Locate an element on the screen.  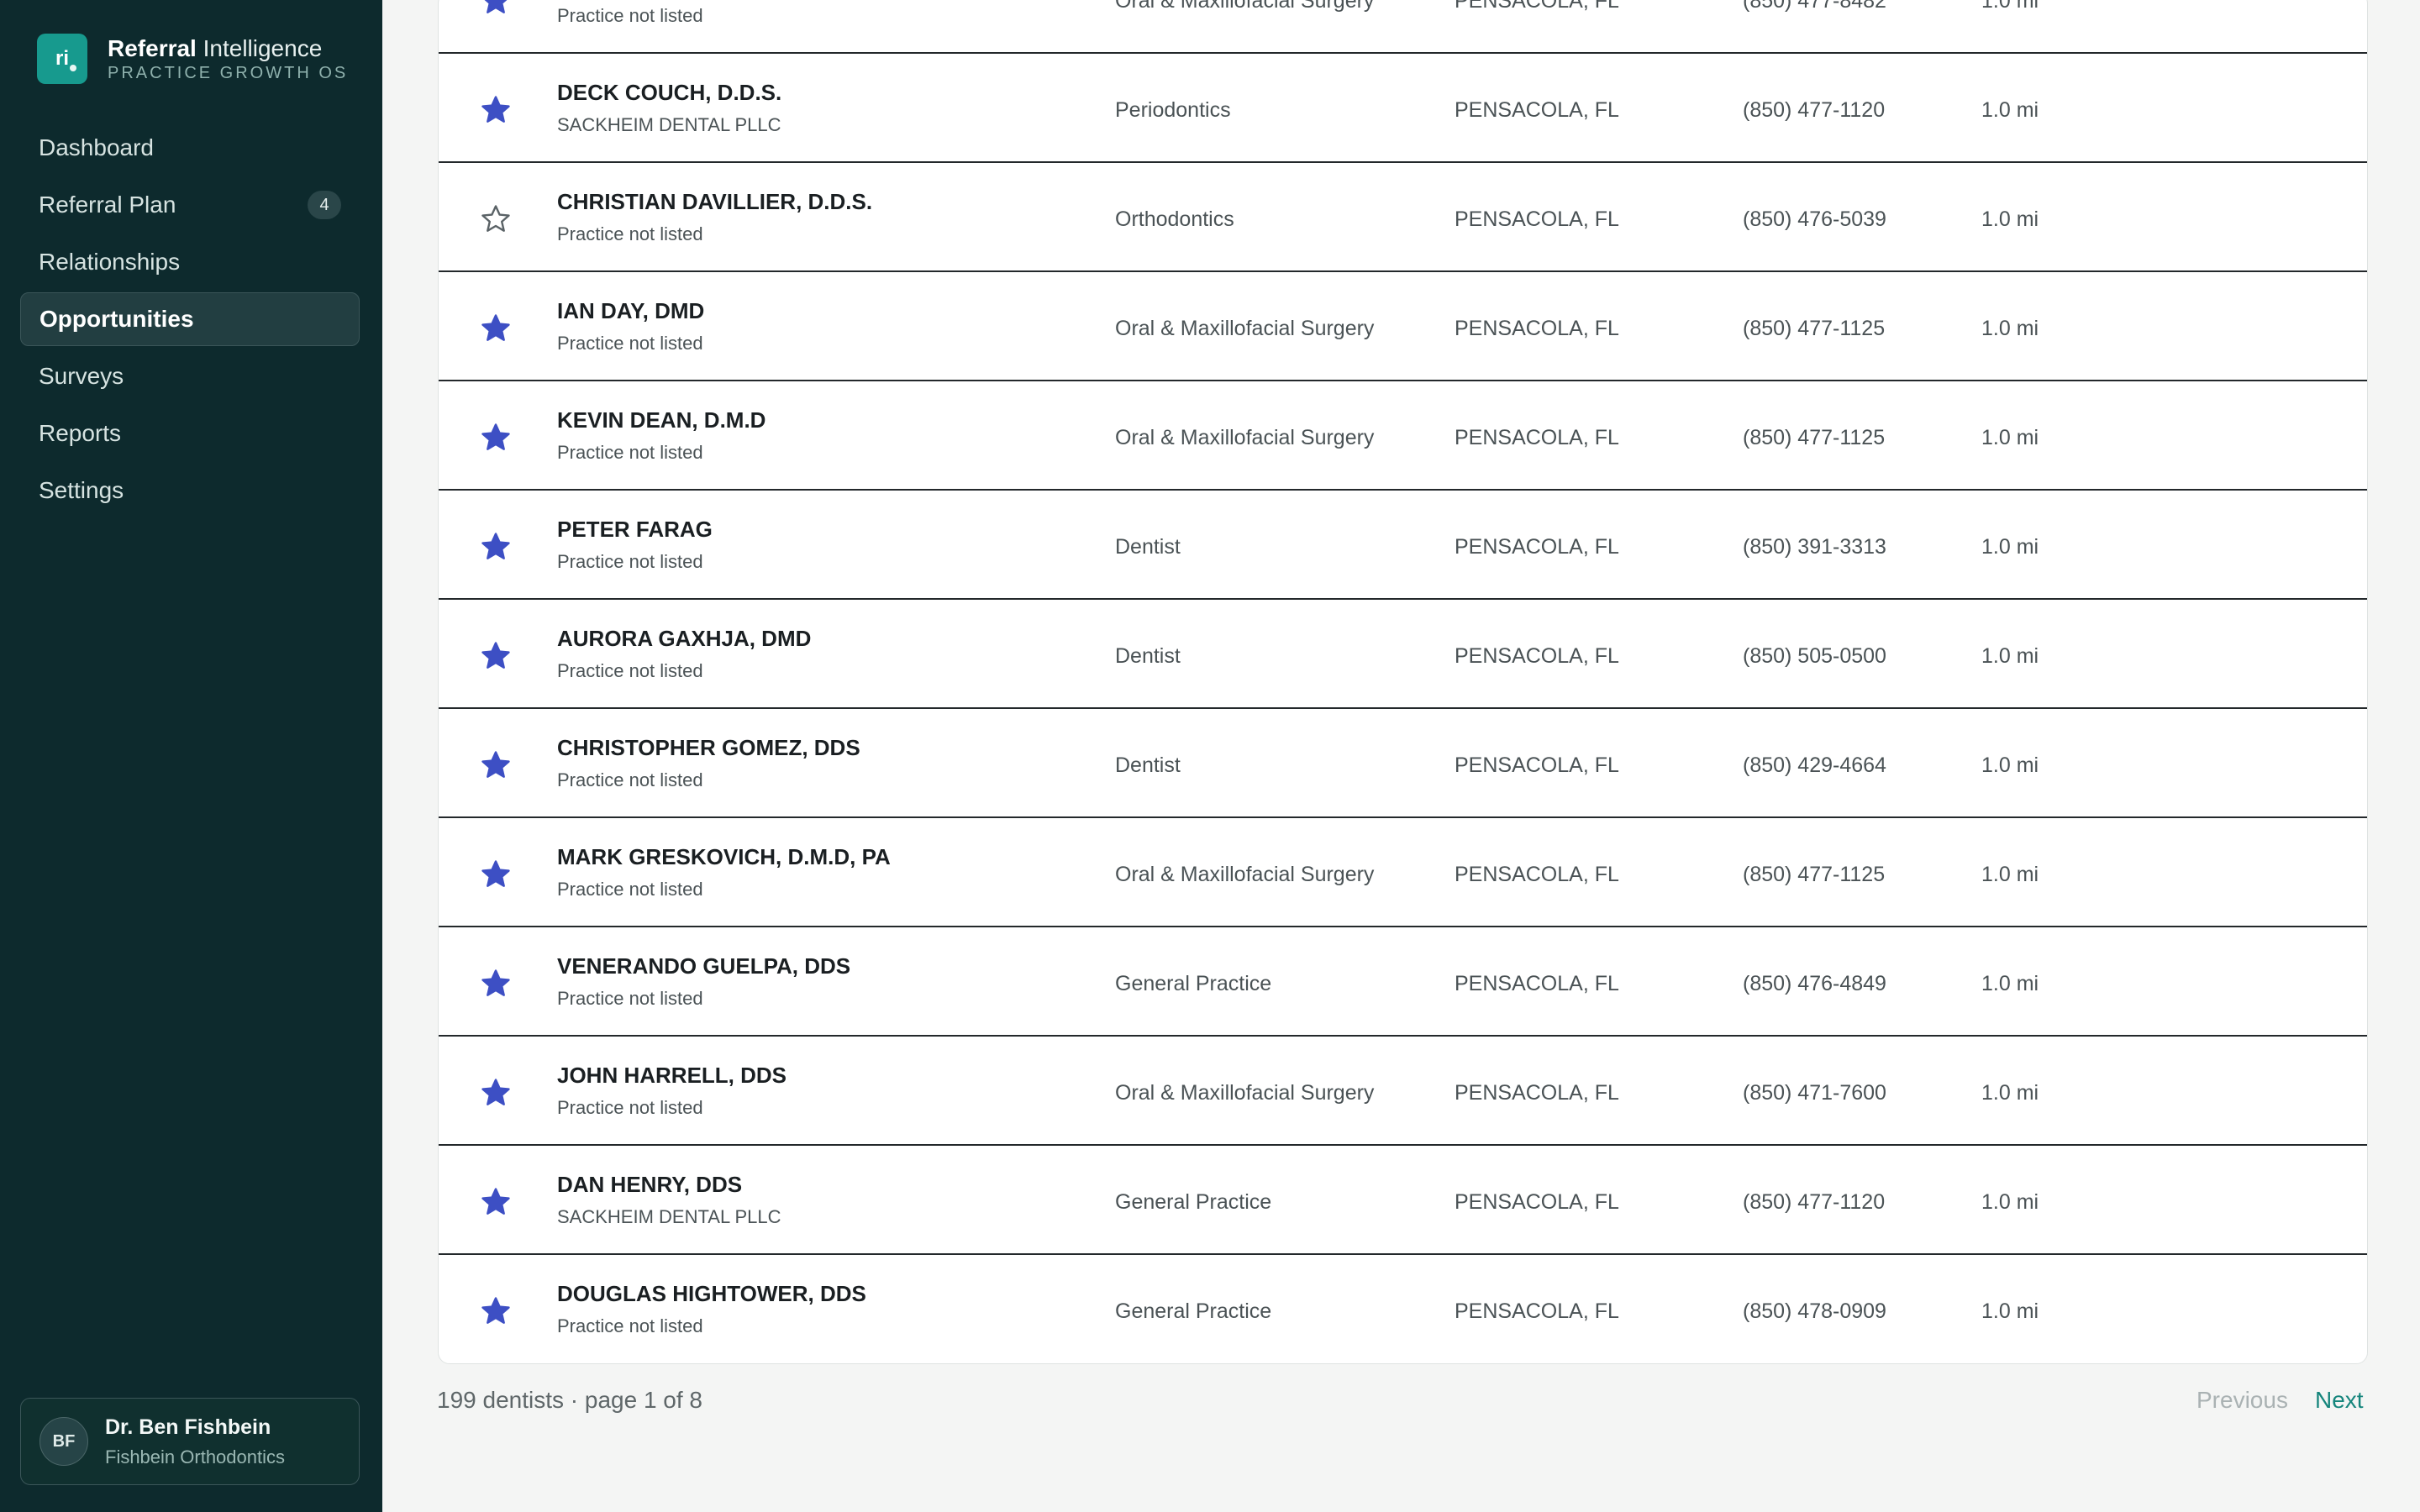
sidebar-item-settings: Settings is located at coordinates (190, 490).